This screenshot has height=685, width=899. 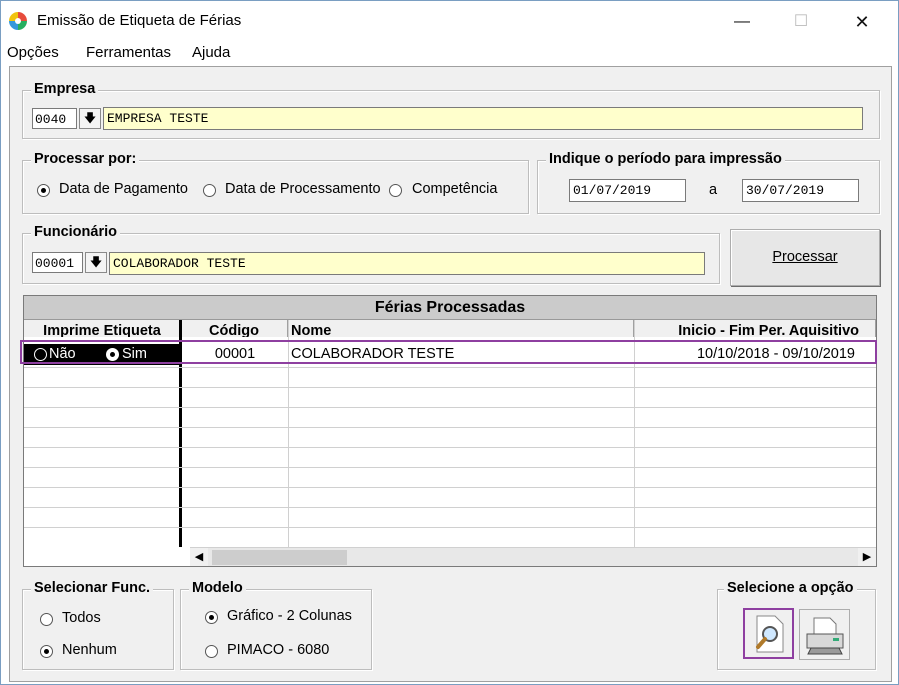 I want to click on menu-bar: Opções Ferramentas Ajuda, so click(x=449, y=53).